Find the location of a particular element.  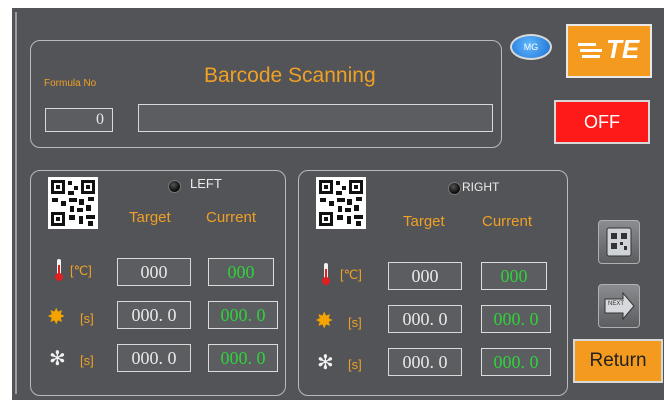

return-button: Return is located at coordinates (618, 361).